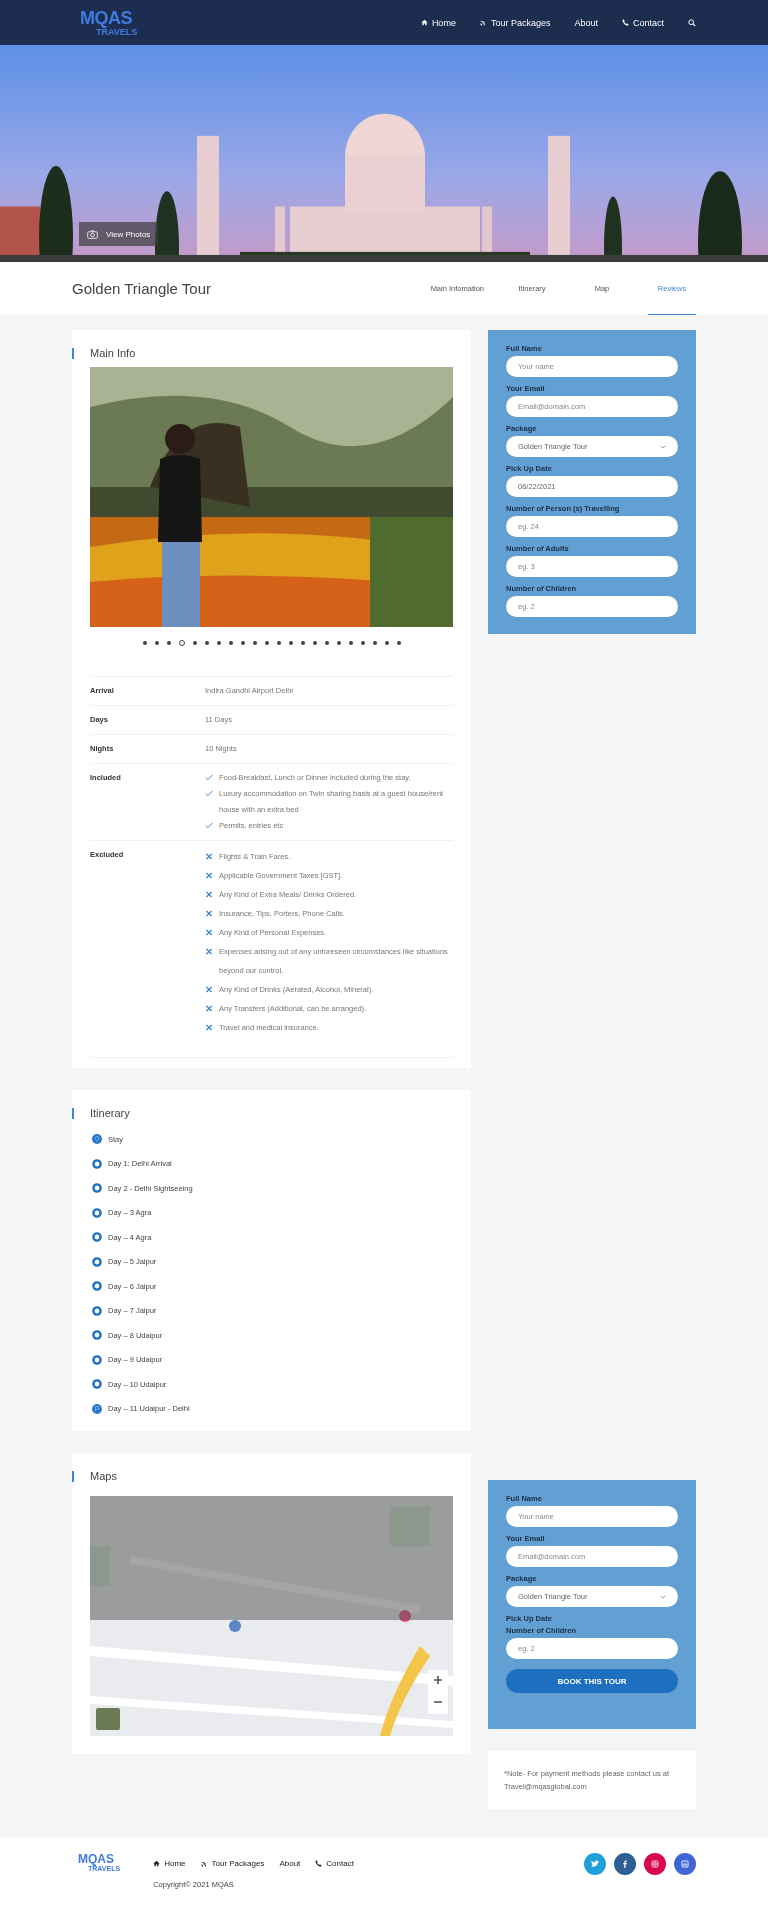 Image resolution: width=768 pixels, height=1932 pixels. Describe the element at coordinates (625, 1864) in the screenshot. I see `facebook-icon` at that location.